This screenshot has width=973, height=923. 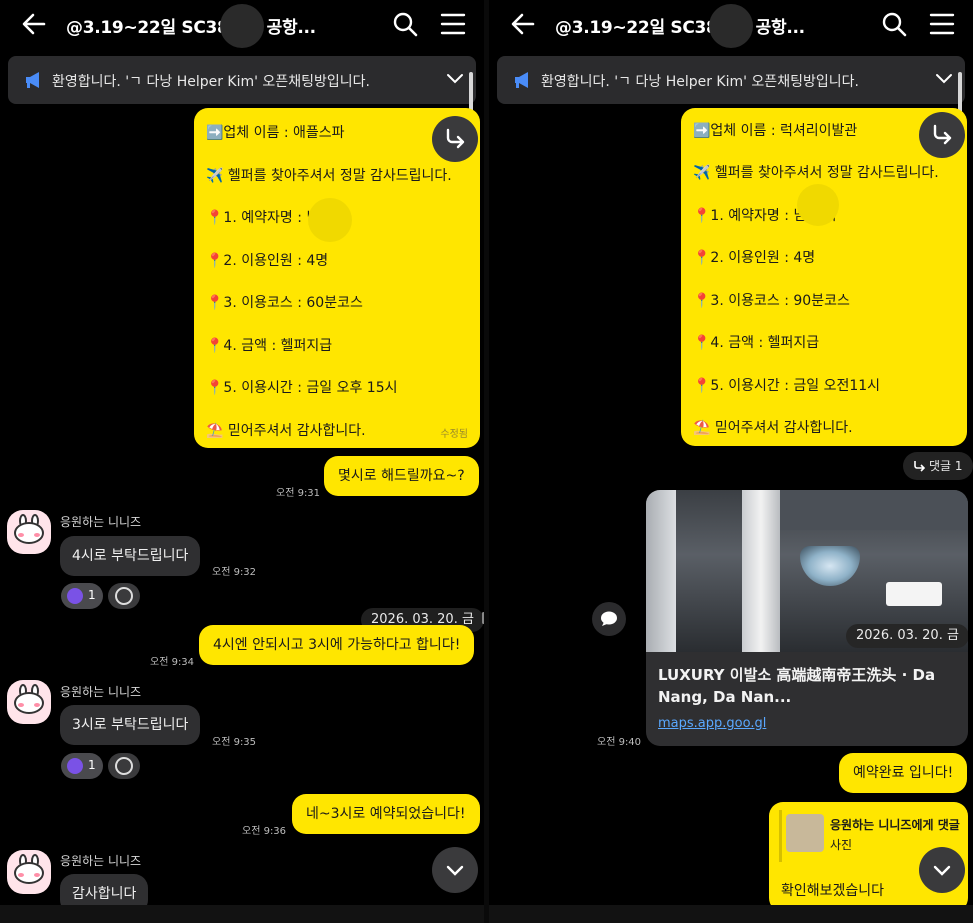 I want to click on message-bubble: 네~3시로 예약되었습니다!, so click(x=386, y=814).